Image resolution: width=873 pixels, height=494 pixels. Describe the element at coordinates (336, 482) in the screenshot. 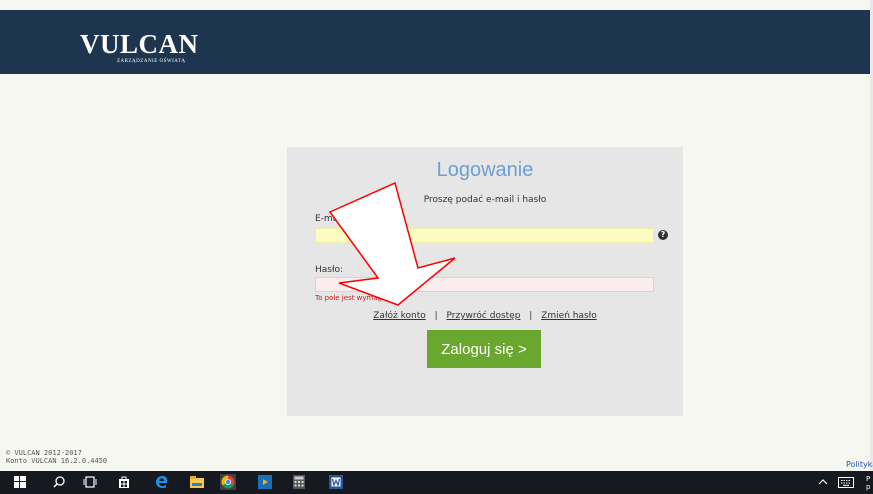

I see `word-icon` at that location.